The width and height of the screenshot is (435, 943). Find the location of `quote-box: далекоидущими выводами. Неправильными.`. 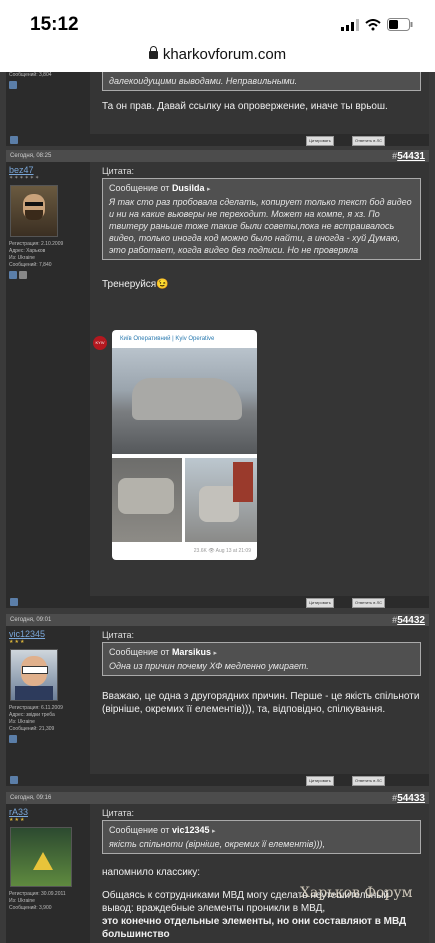

quote-box: далекоидущими выводами. Неправильными. is located at coordinates (261, 81).